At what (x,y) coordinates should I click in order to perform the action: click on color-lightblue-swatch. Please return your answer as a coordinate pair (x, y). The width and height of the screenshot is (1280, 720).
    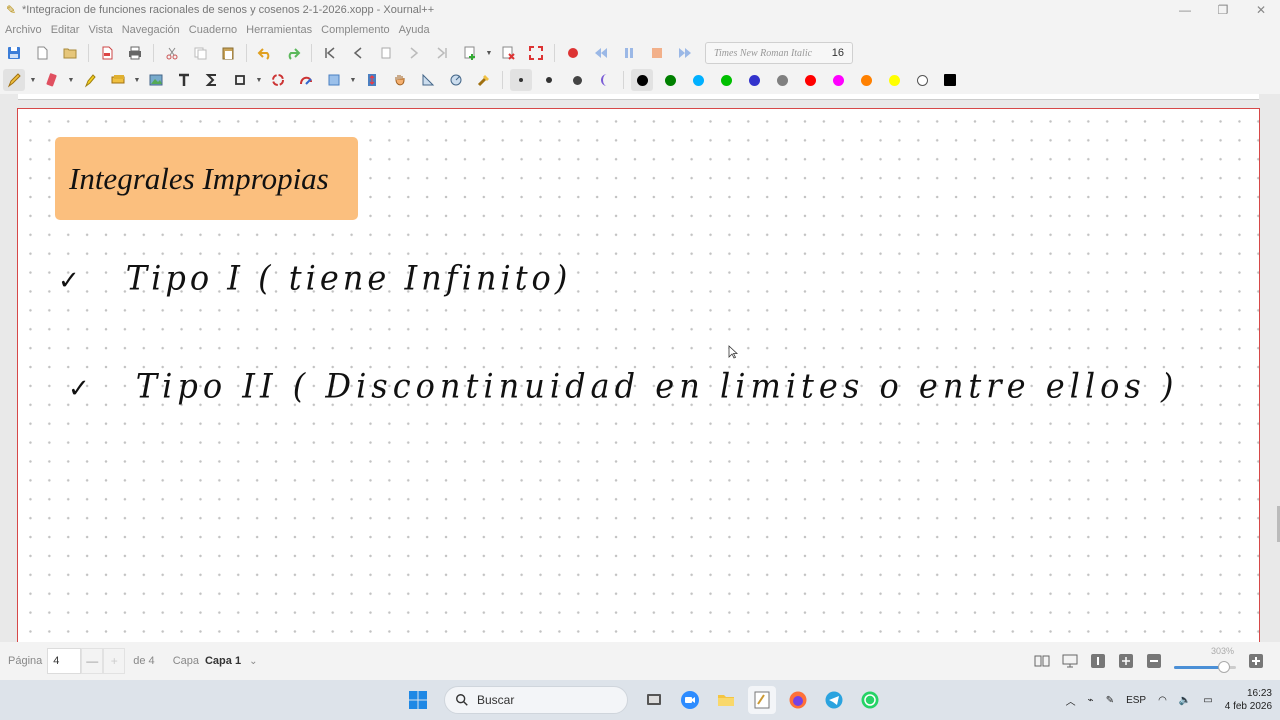
    Looking at the image, I should click on (698, 80).